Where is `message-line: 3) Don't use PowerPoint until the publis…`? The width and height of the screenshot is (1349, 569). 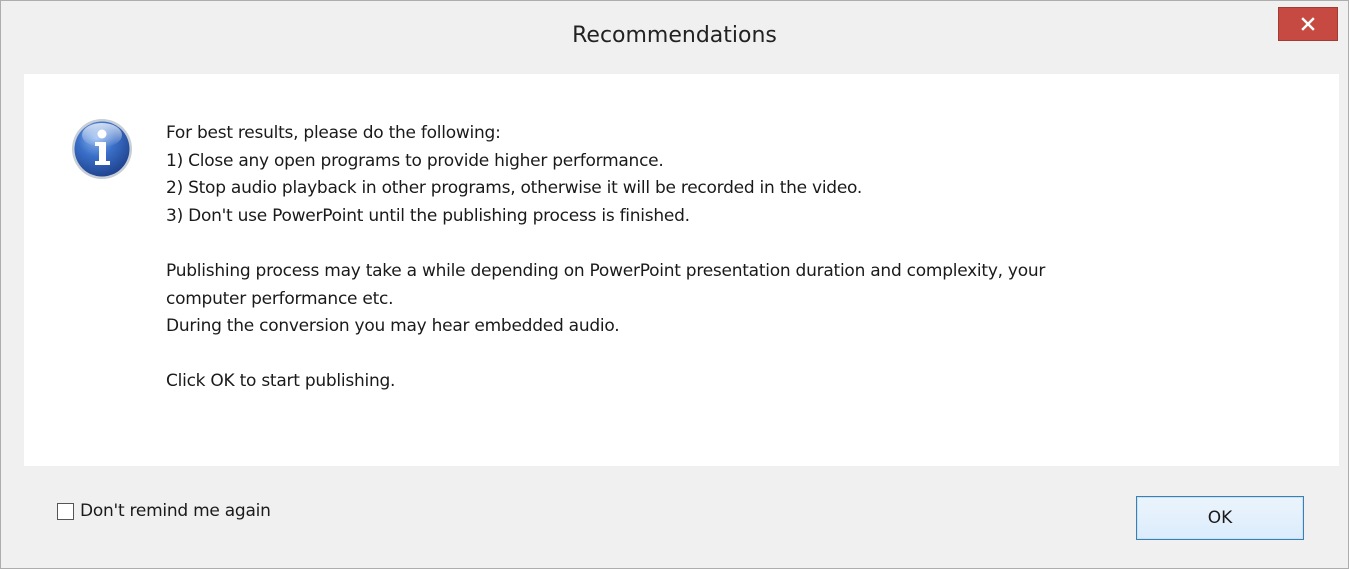
message-line: 3) Don't use PowerPoint until the publis… is located at coordinates (428, 215).